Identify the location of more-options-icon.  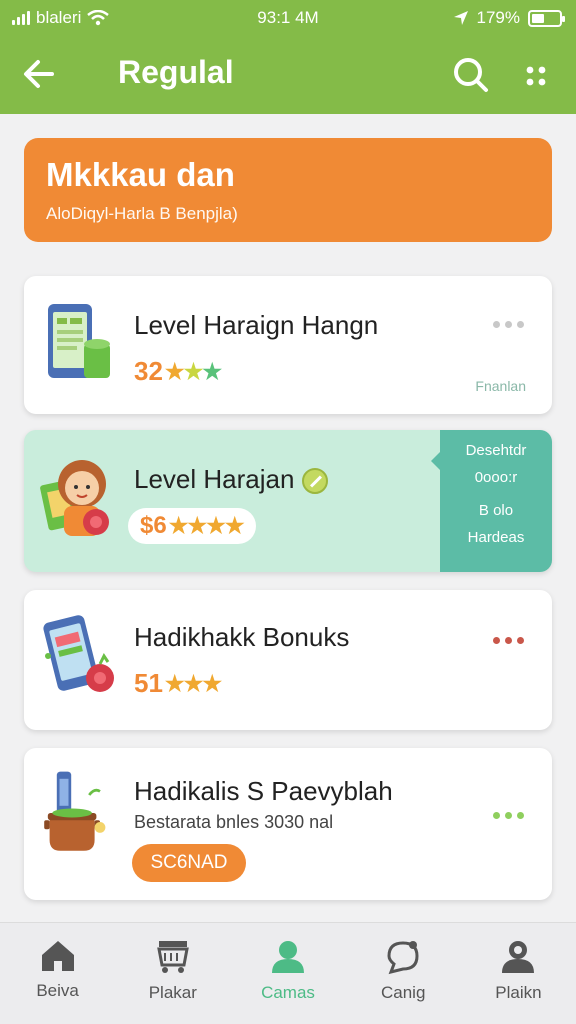
(536, 76).